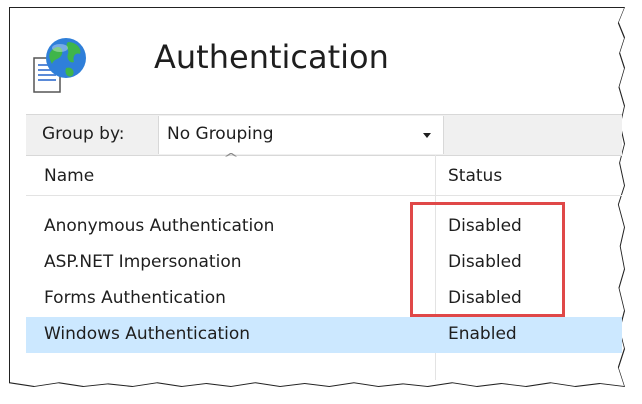 The width and height of the screenshot is (642, 404). What do you see at coordinates (143, 262) in the screenshot?
I see `row-name: ASP.NET Impersonation` at bounding box center [143, 262].